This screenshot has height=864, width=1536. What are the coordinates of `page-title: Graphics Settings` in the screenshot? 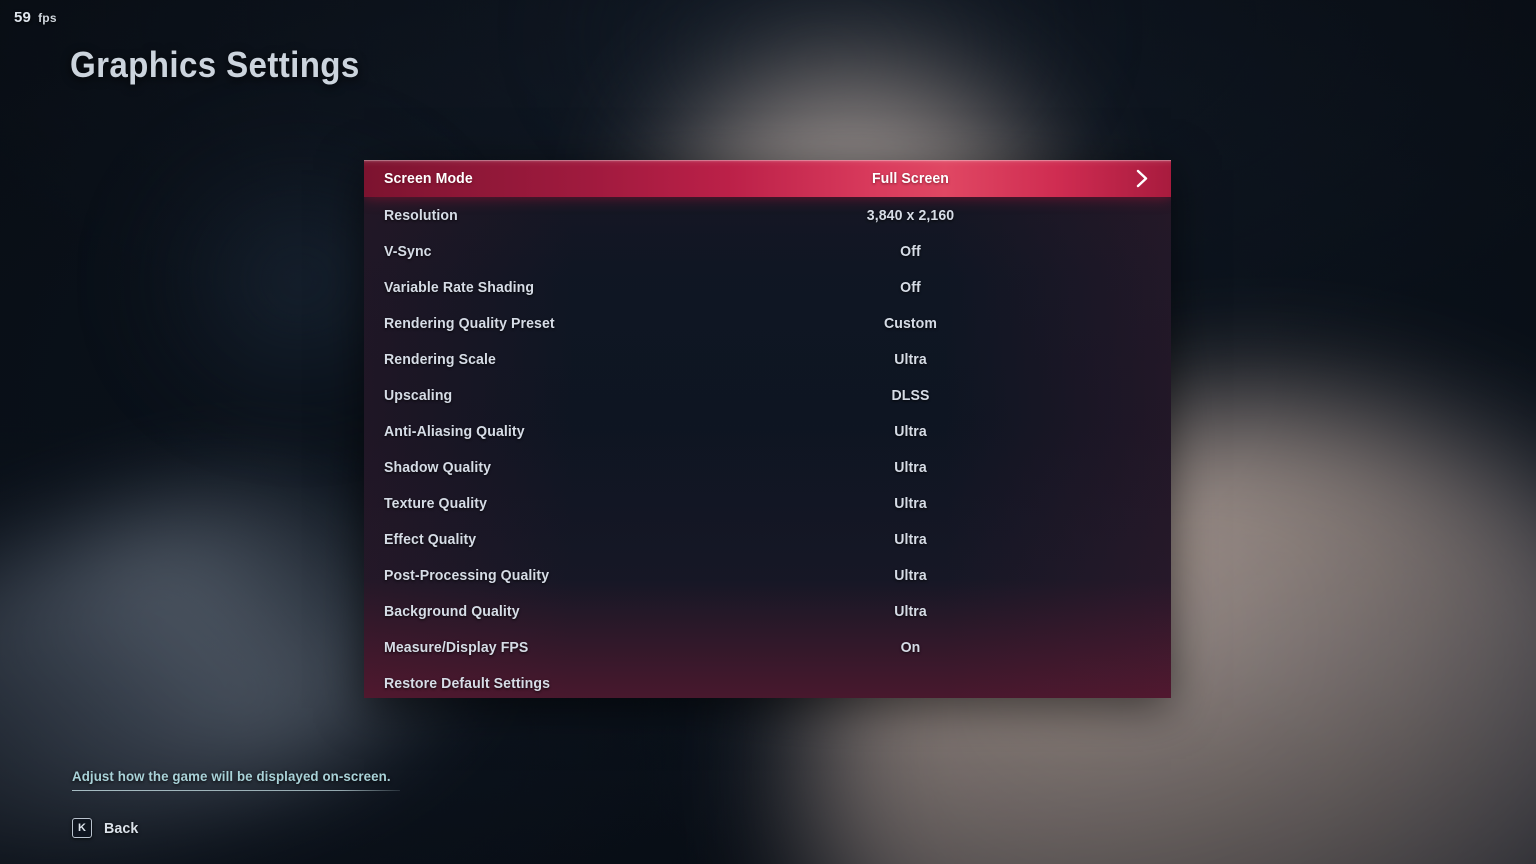 It's located at (215, 64).